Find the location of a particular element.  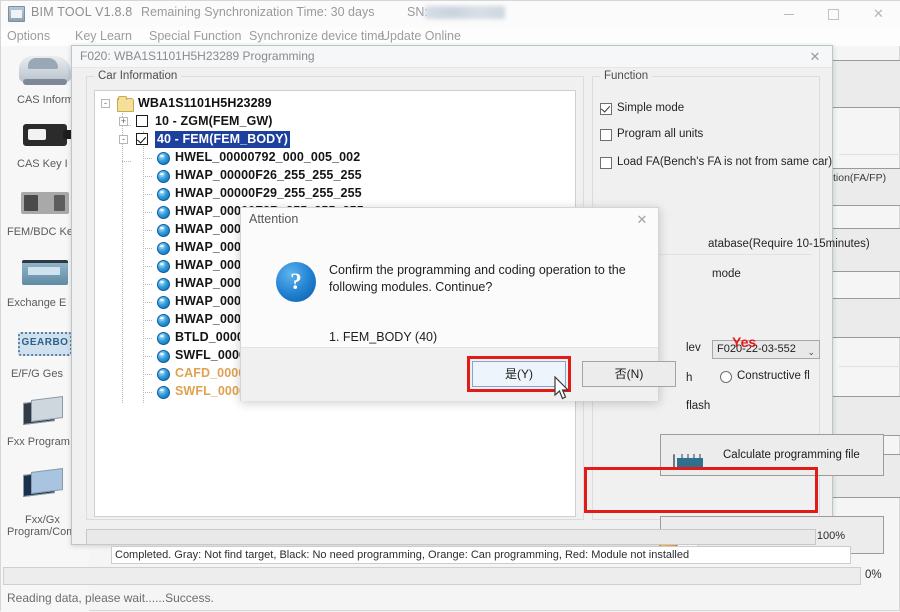

checkbox-program-all-units-box is located at coordinates (606, 135).